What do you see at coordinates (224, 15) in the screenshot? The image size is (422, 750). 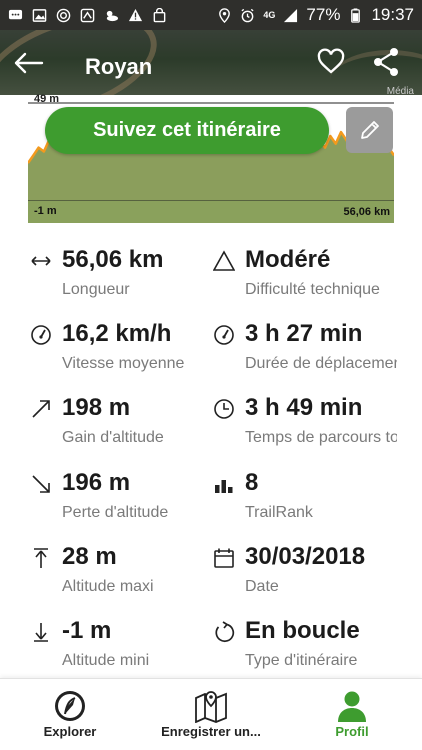 I see `location-icon` at bounding box center [224, 15].